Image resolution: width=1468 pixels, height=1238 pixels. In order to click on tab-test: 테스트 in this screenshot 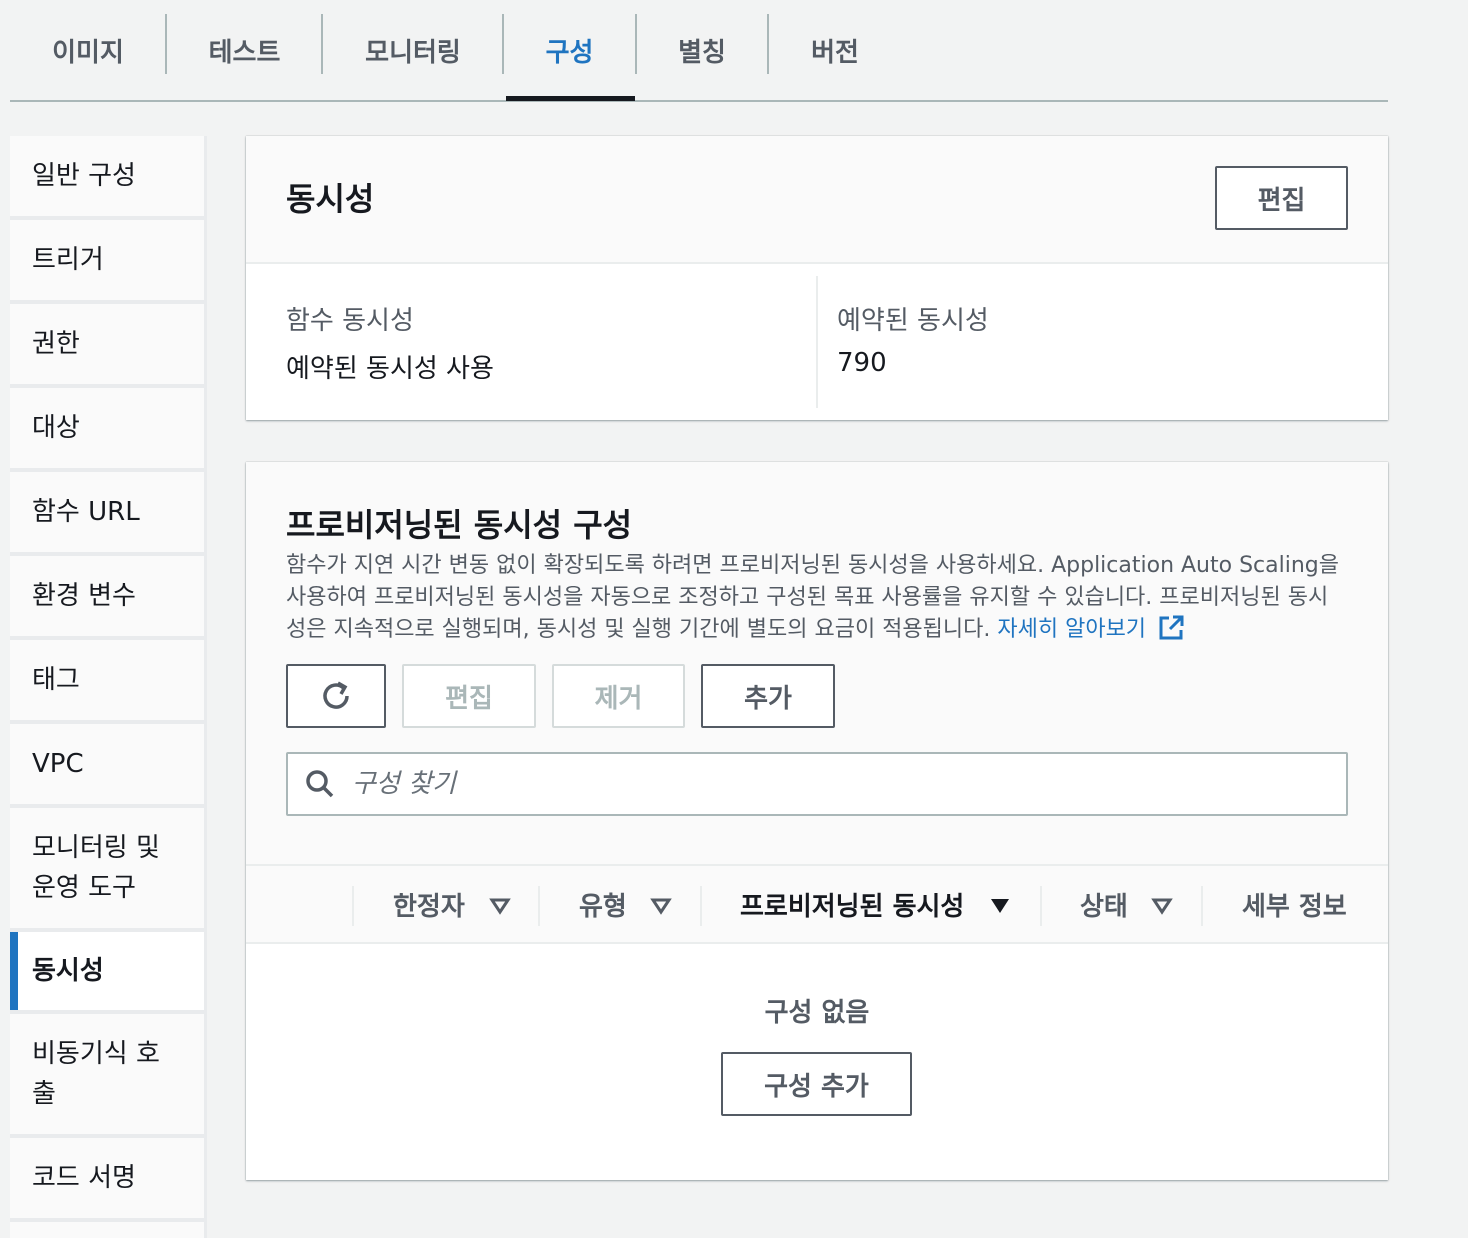, I will do `click(244, 50)`.